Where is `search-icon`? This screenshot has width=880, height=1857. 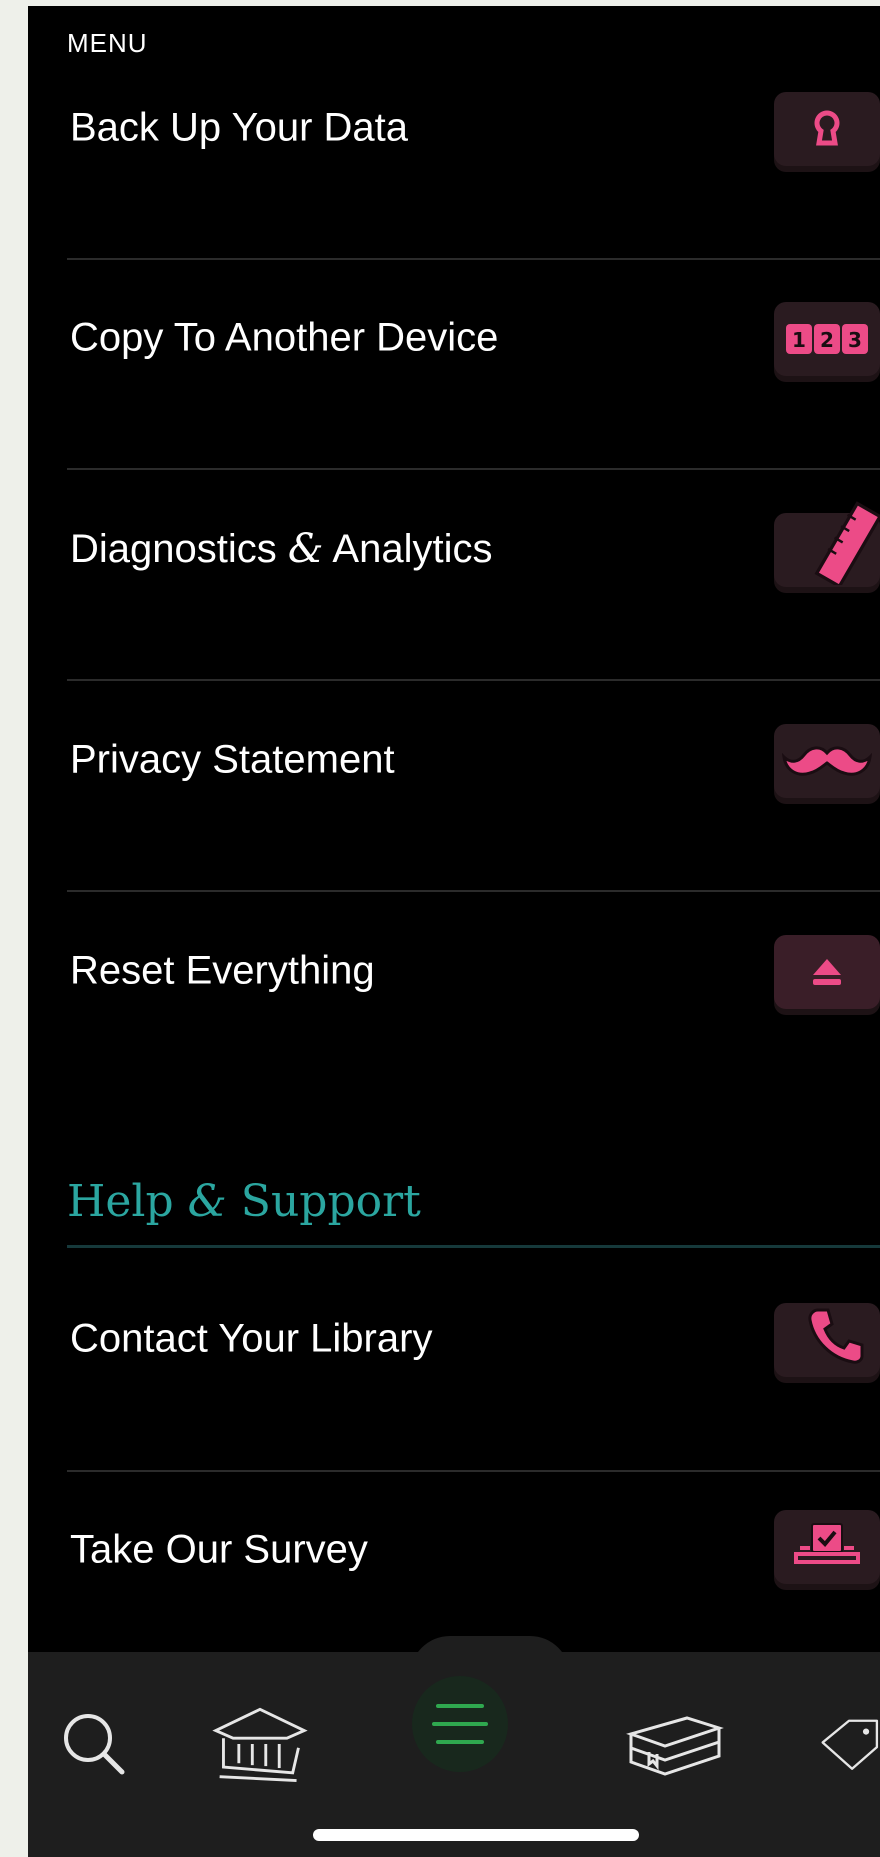 search-icon is located at coordinates (94, 1744).